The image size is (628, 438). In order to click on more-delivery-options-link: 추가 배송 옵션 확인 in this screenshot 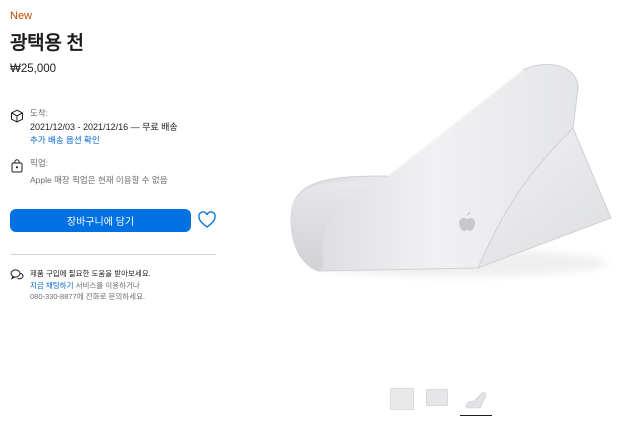, I will do `click(104, 140)`.